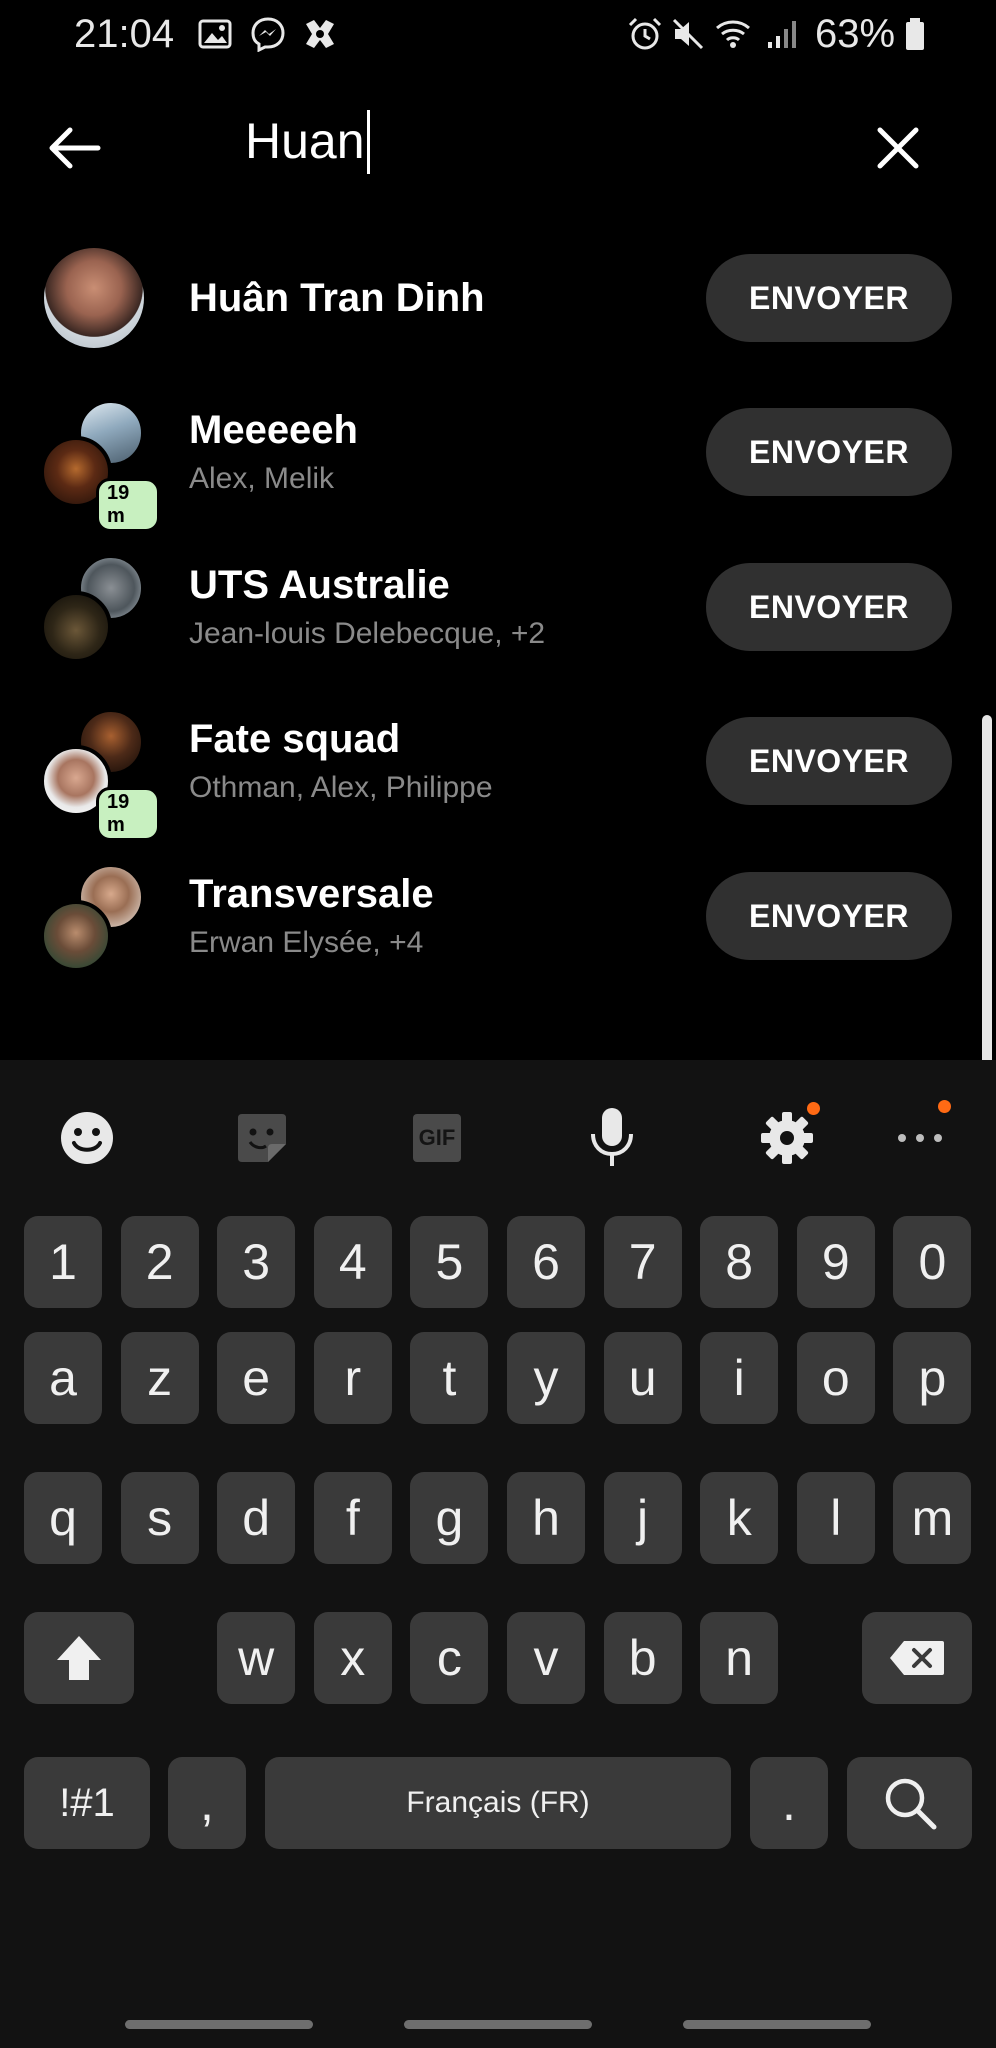 The image size is (996, 2048). Describe the element at coordinates (311, 894) in the screenshot. I see `group-name: Transversale` at that location.